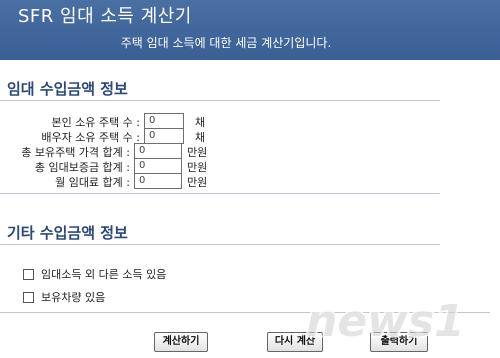 The image size is (500, 358). Describe the element at coordinates (28, 274) in the screenshot. I see `other-income-checkbox` at that location.